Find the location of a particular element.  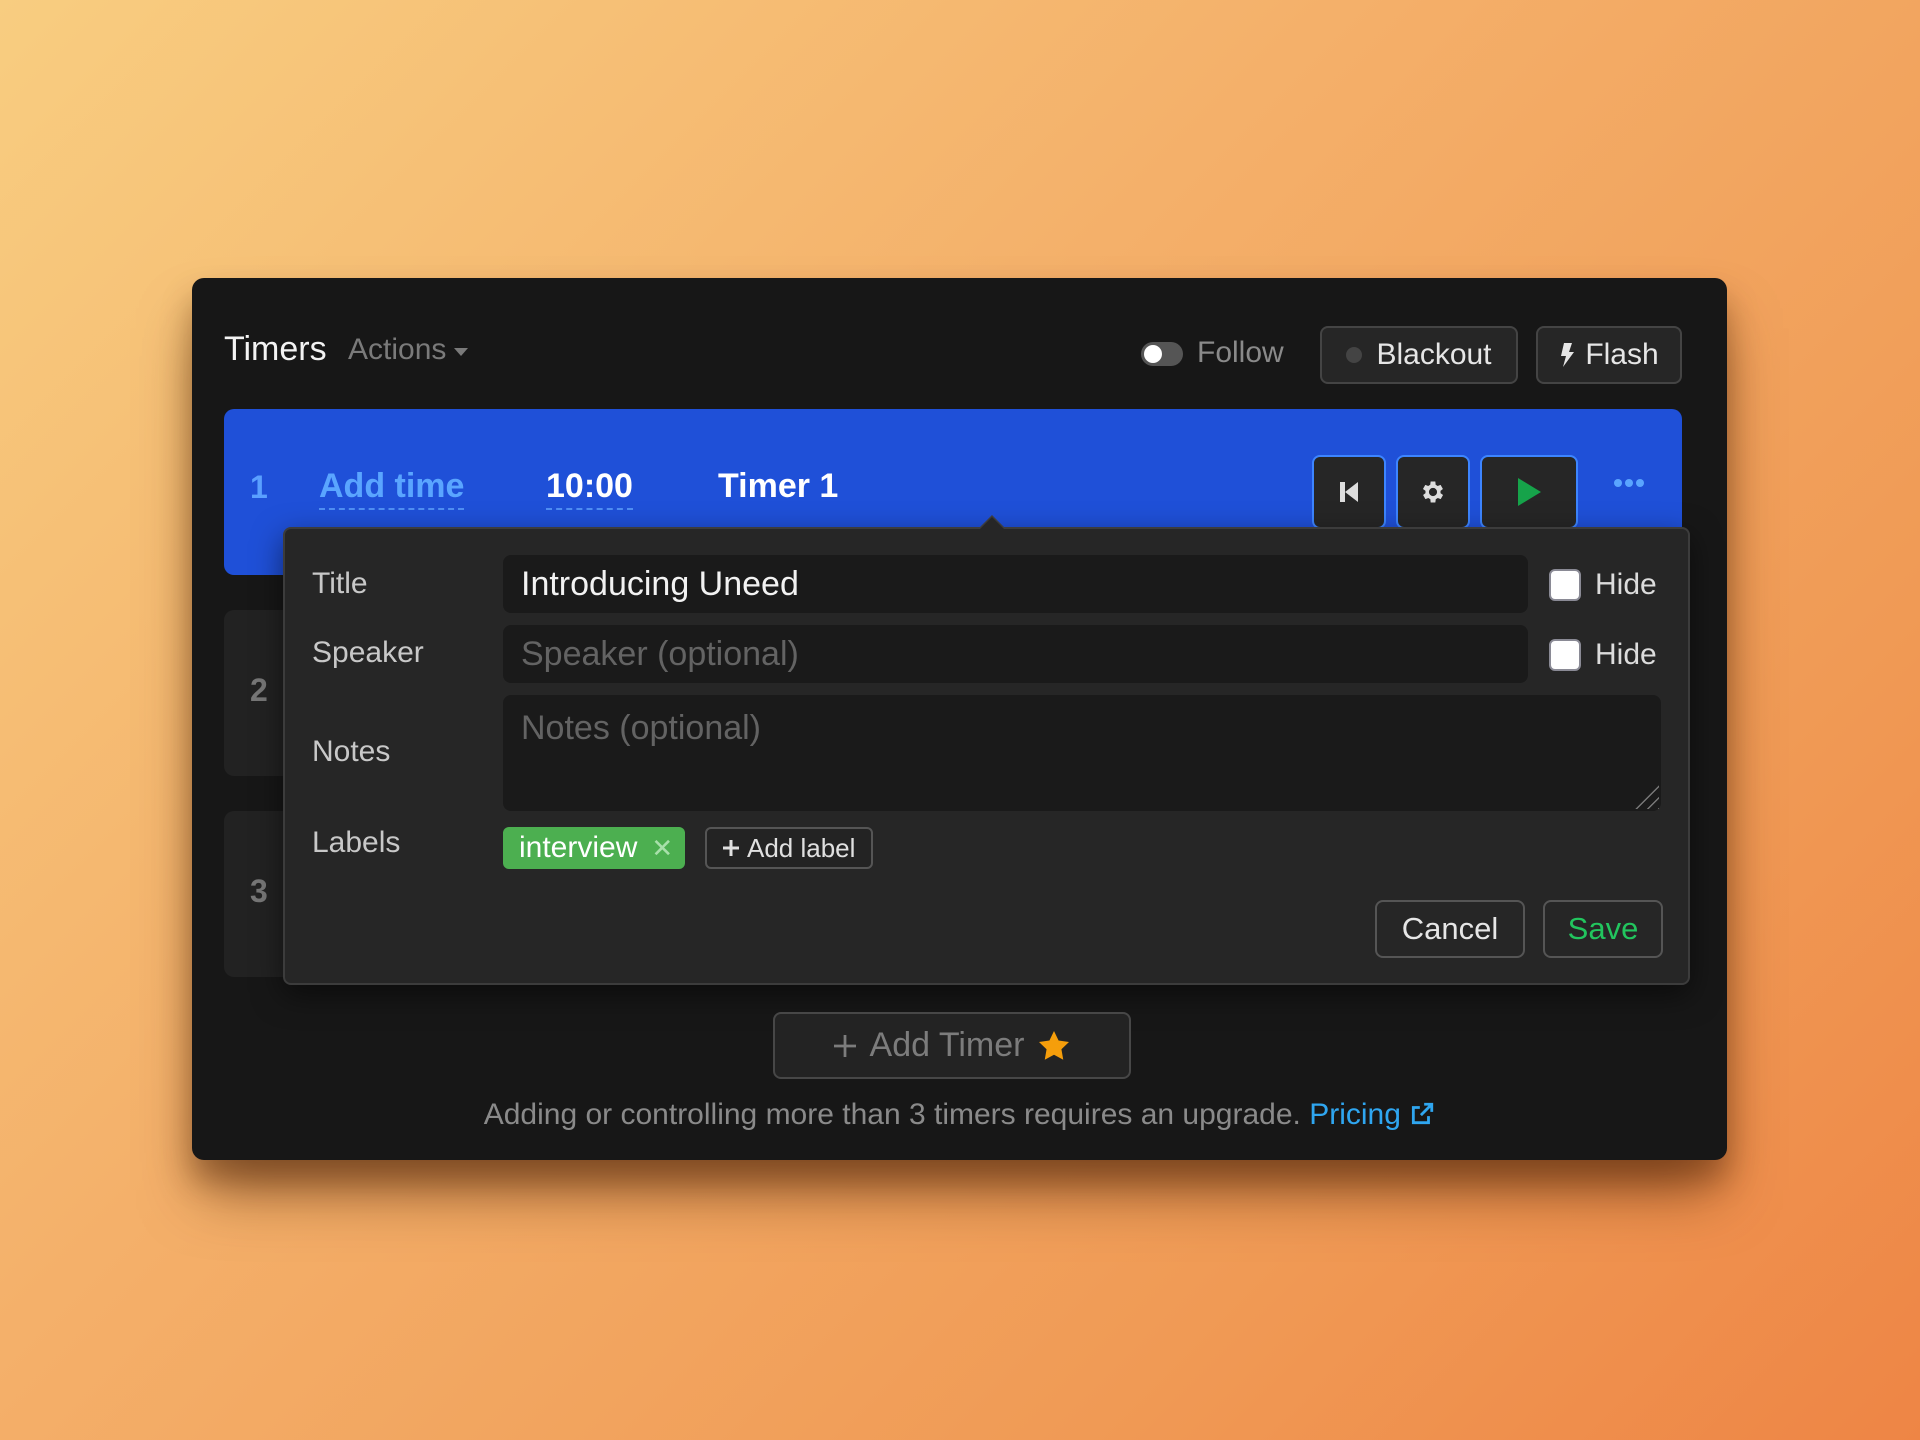

pricing-label: Pricing is located at coordinates (1355, 1114).